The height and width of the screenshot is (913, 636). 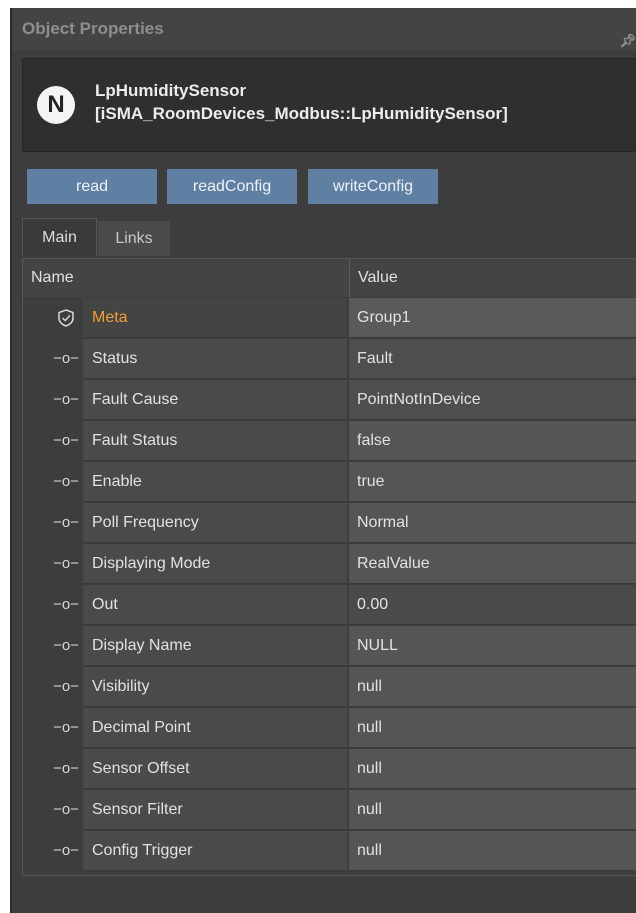 What do you see at coordinates (215, 482) in the screenshot?
I see `property-name: Enable` at bounding box center [215, 482].